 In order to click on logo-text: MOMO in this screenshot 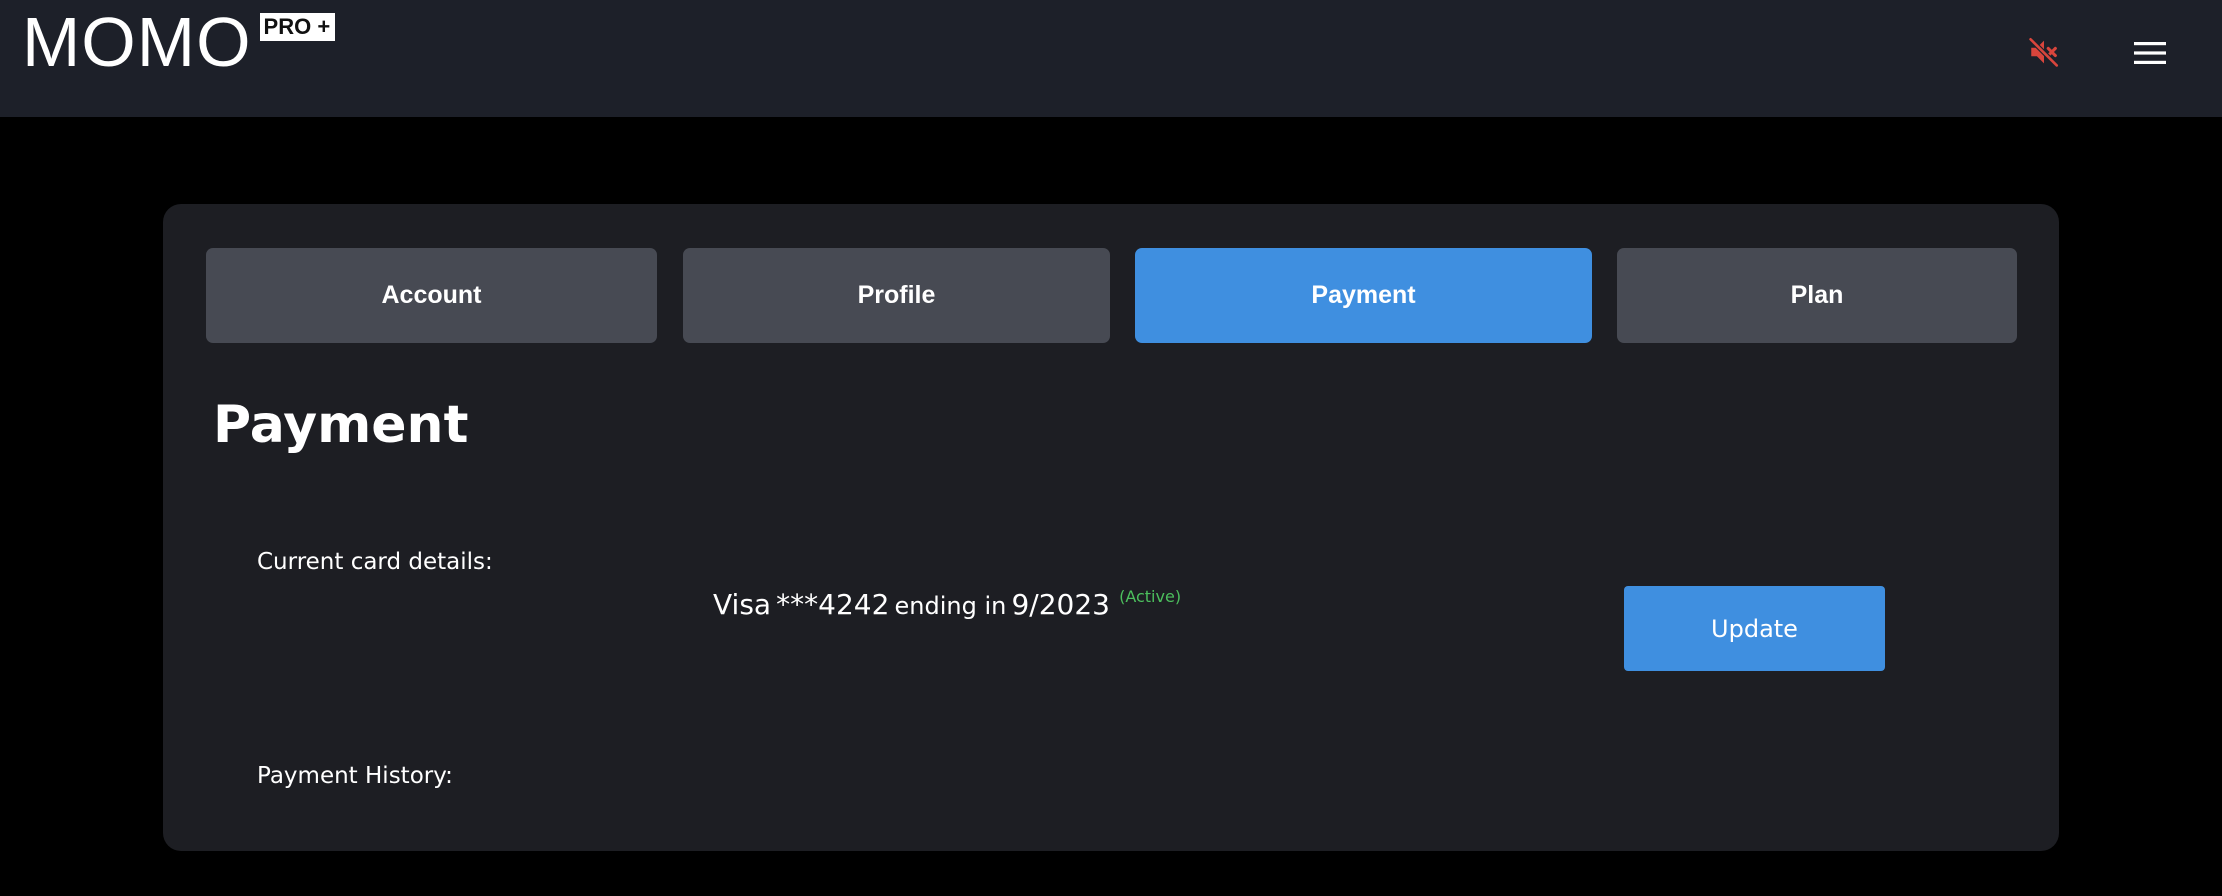, I will do `click(137, 42)`.